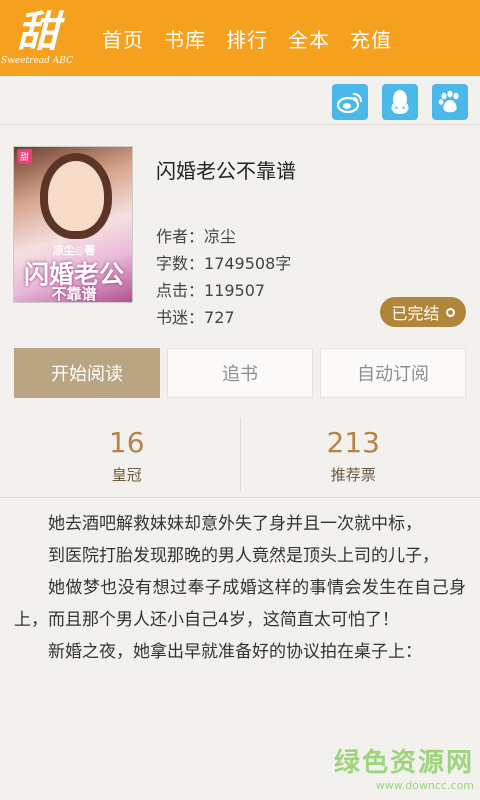  What do you see at coordinates (74, 294) in the screenshot?
I see `cover-title-line2: 不靠谱` at bounding box center [74, 294].